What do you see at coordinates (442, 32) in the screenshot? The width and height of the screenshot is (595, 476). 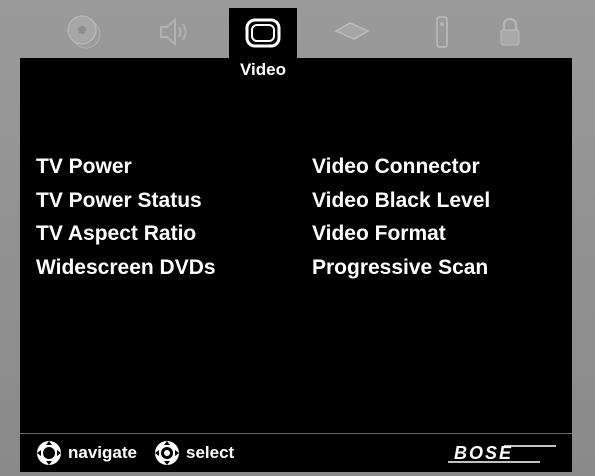 I see `remote-control-icon` at bounding box center [442, 32].